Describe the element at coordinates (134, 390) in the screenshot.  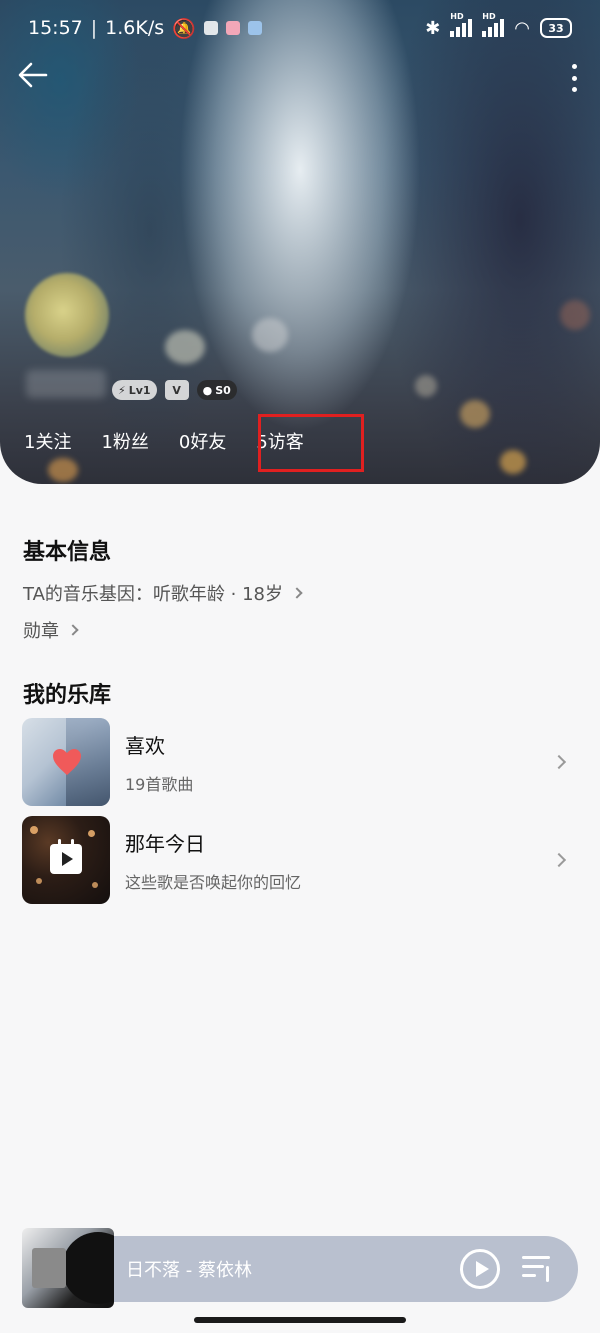
I see `level-badge: ⚡ Lv1` at that location.